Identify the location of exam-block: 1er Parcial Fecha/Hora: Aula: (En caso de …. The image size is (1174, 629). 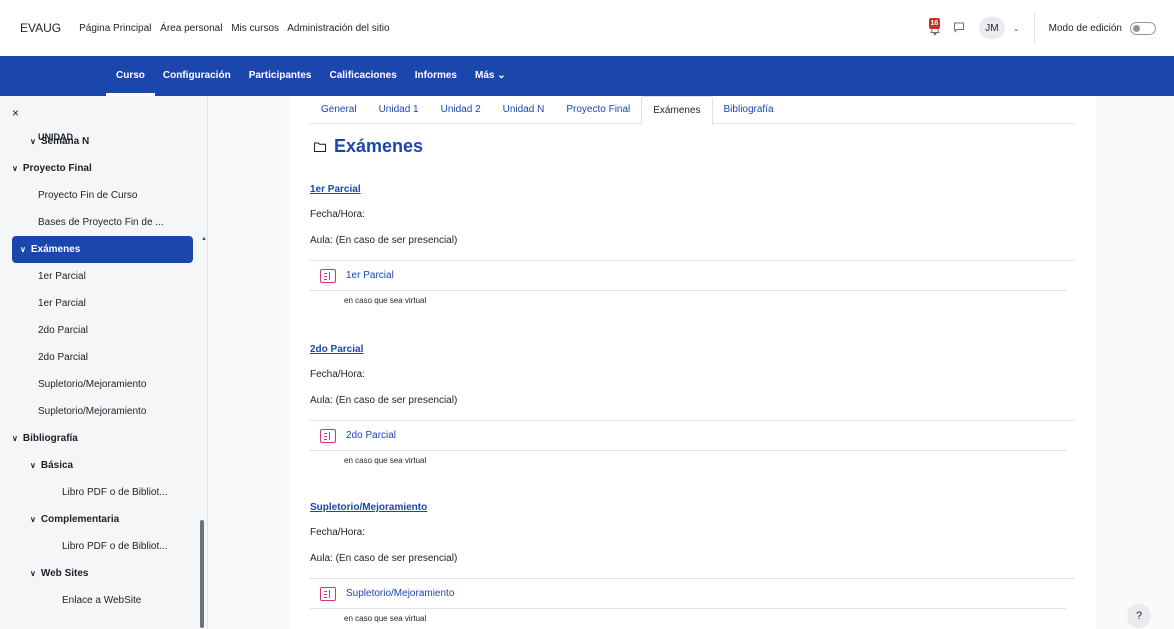
(692, 247).